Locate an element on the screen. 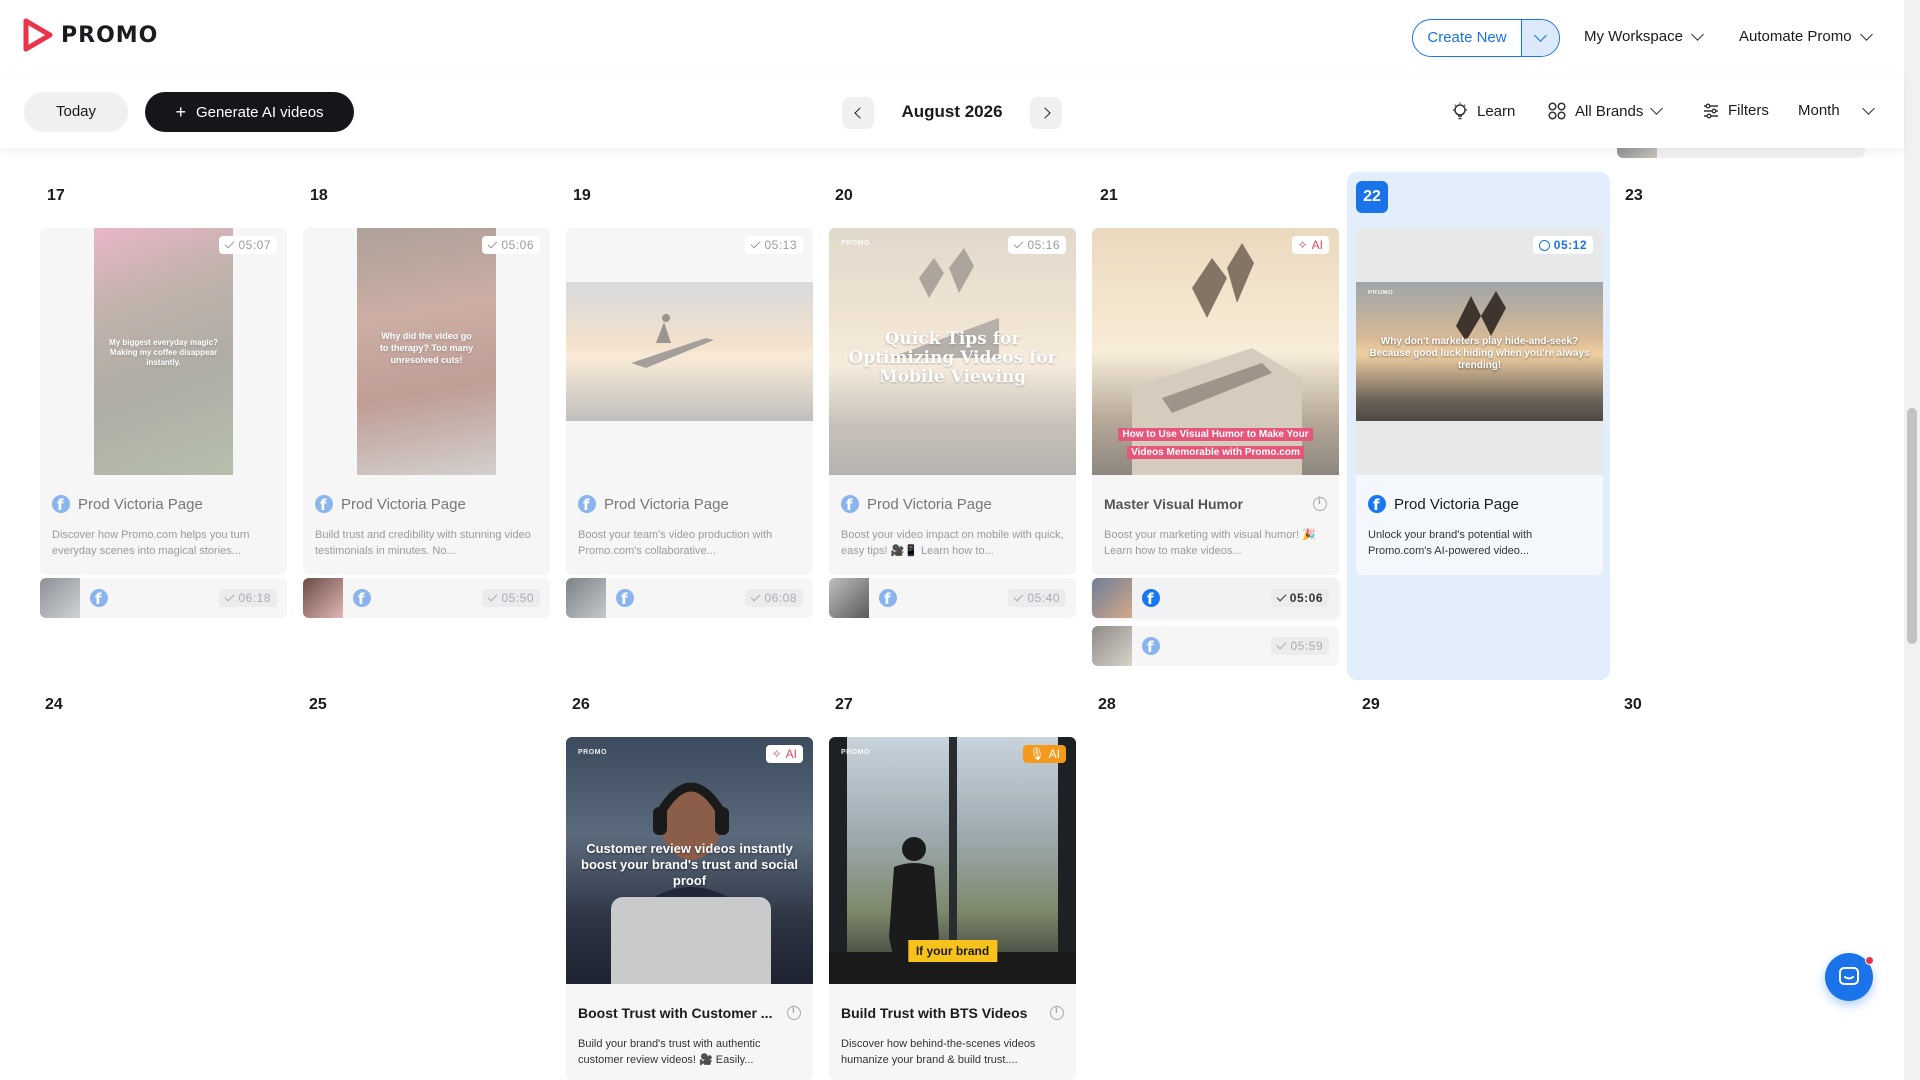  published-post-row: 05:40 is located at coordinates (952, 598).